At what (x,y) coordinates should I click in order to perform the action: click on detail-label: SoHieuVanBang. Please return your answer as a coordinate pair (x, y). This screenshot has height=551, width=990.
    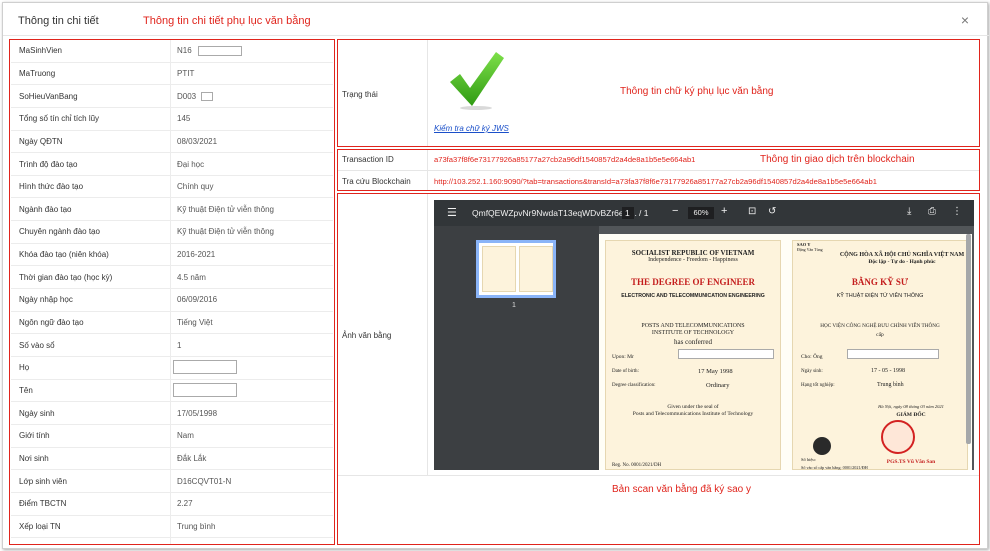
    Looking at the image, I should click on (48, 96).